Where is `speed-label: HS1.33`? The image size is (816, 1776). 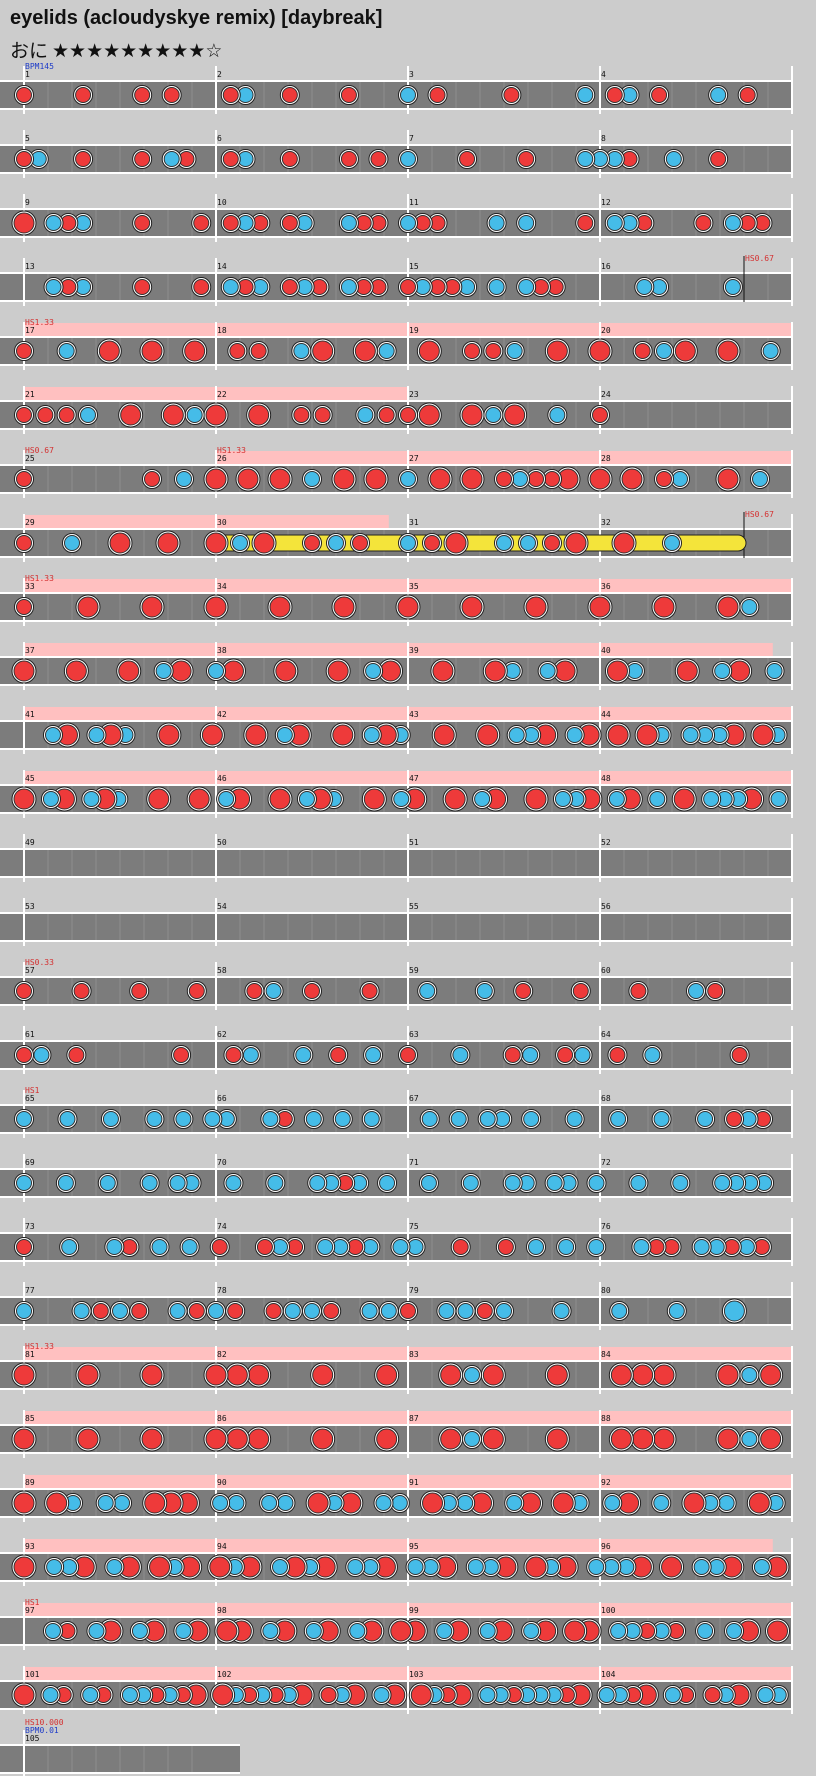 speed-label: HS1.33 is located at coordinates (39, 322).